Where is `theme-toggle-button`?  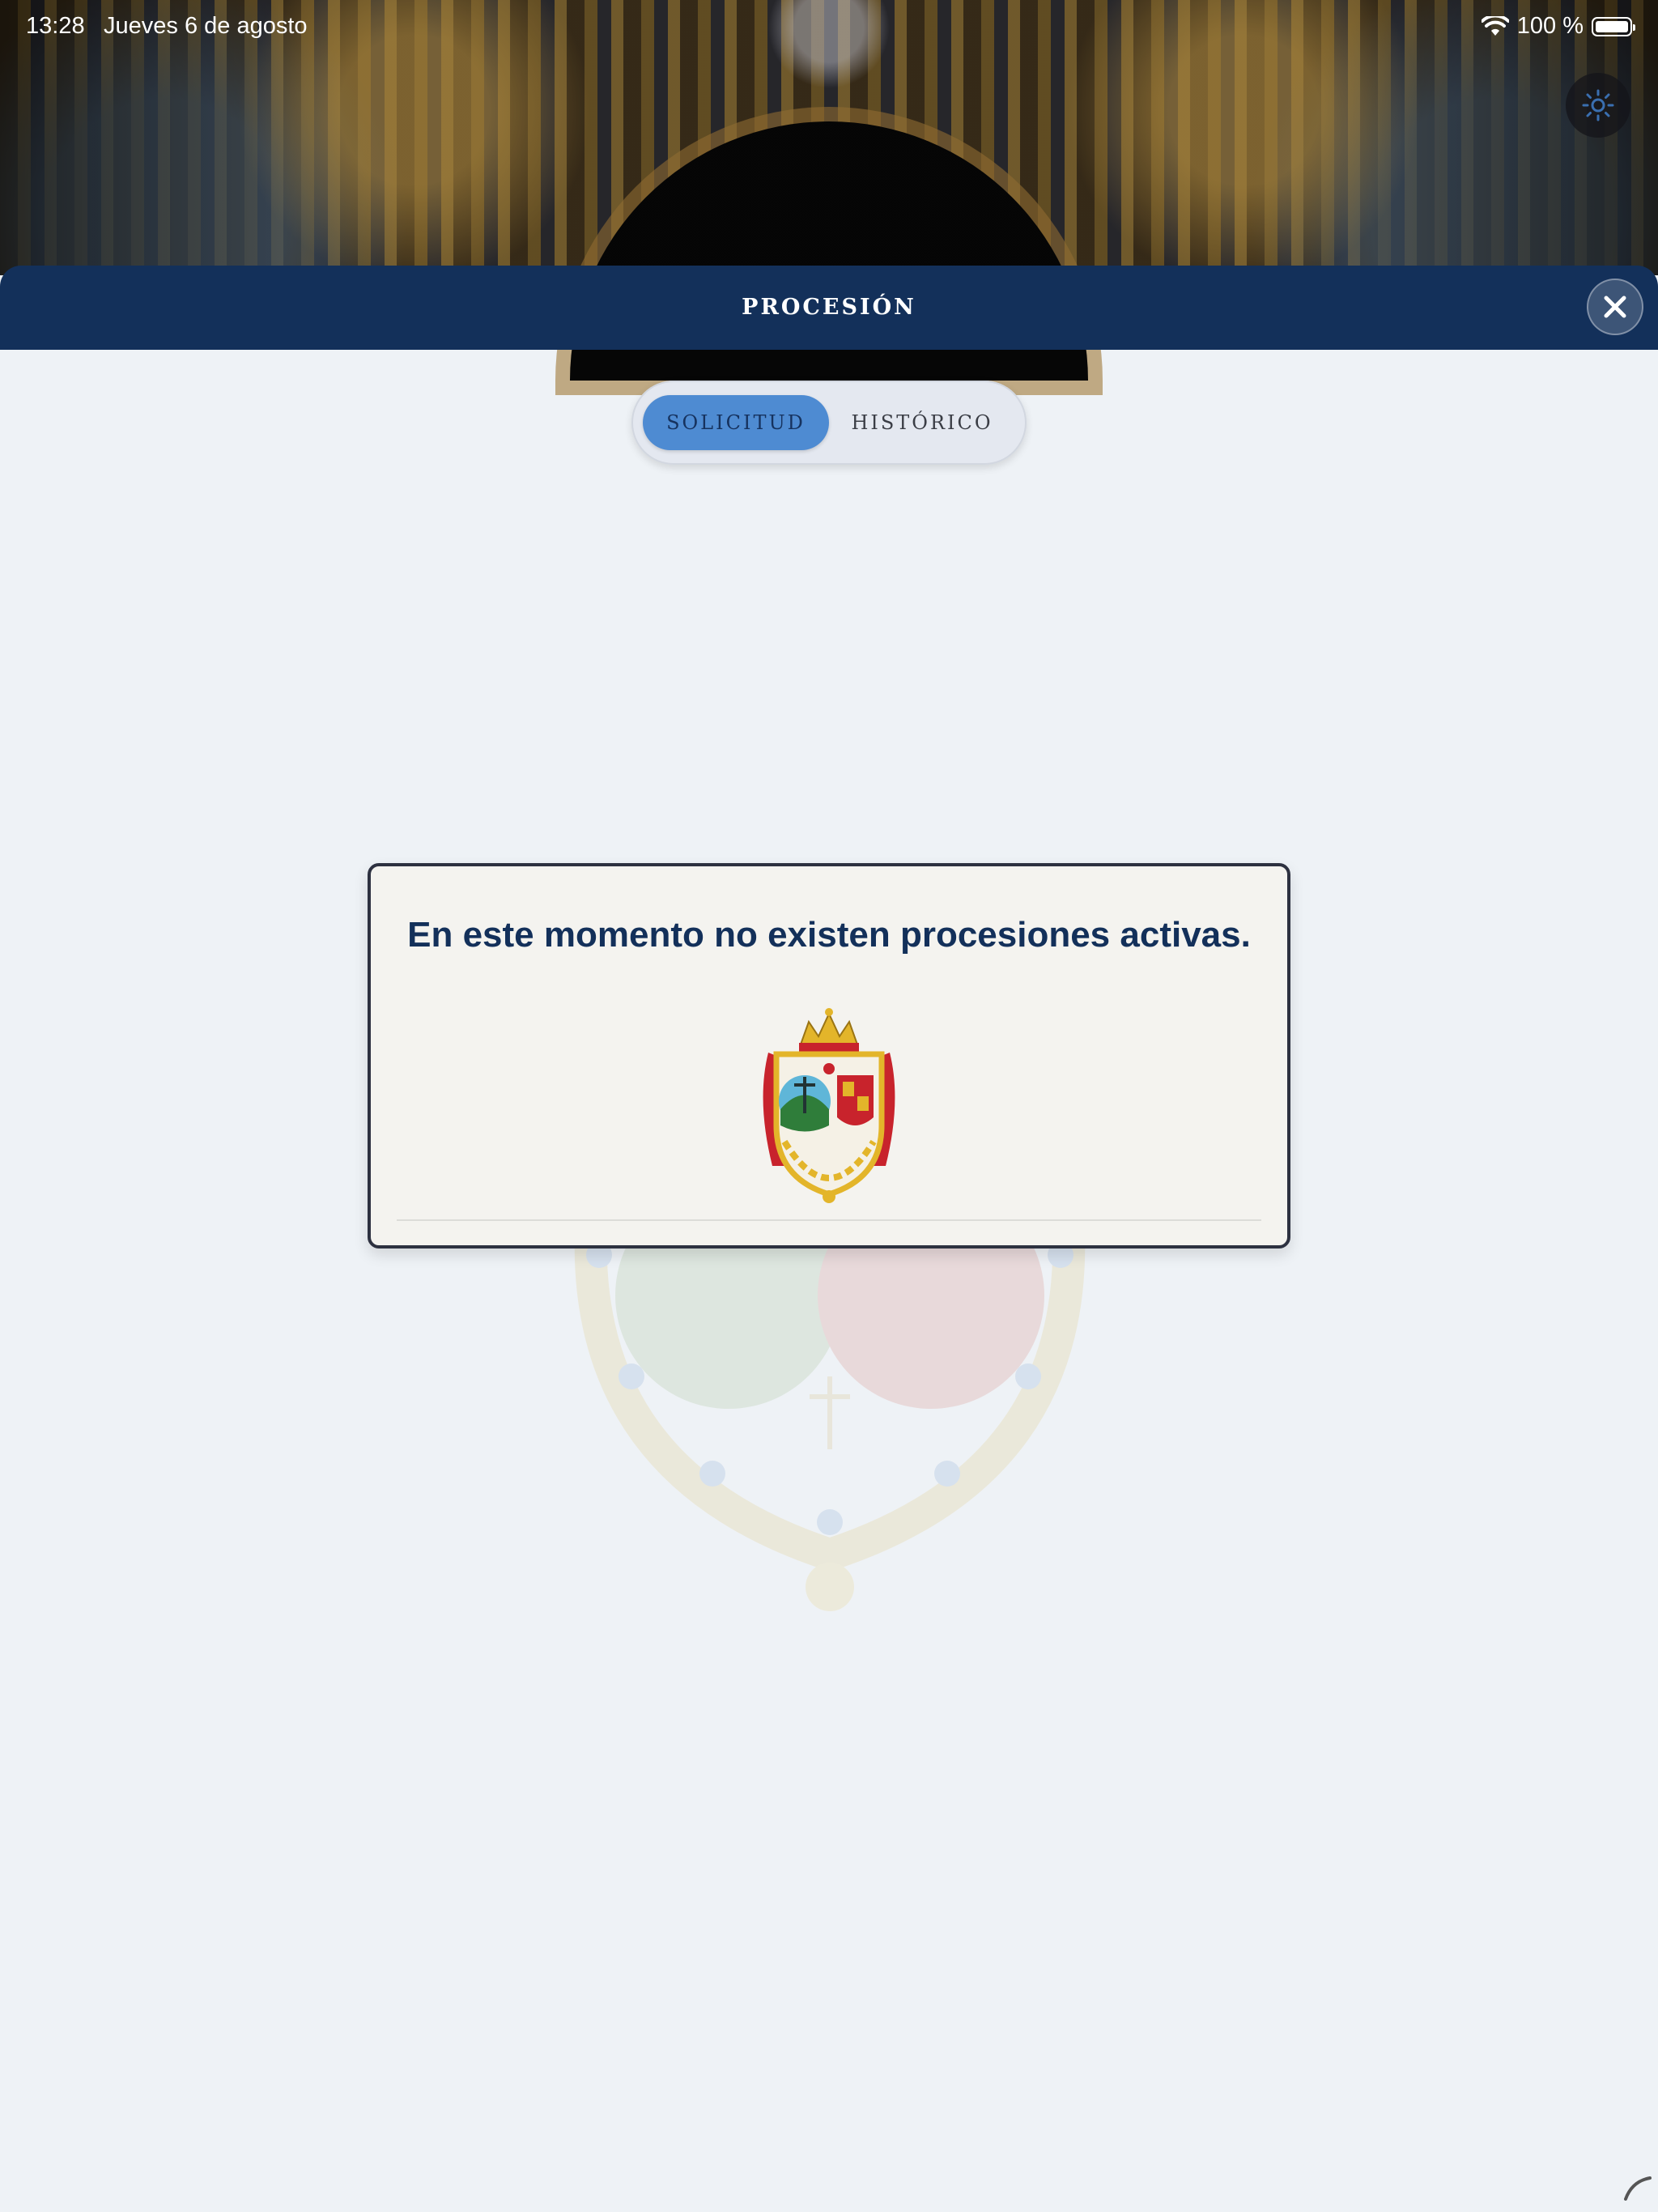 theme-toggle-button is located at coordinates (1598, 105).